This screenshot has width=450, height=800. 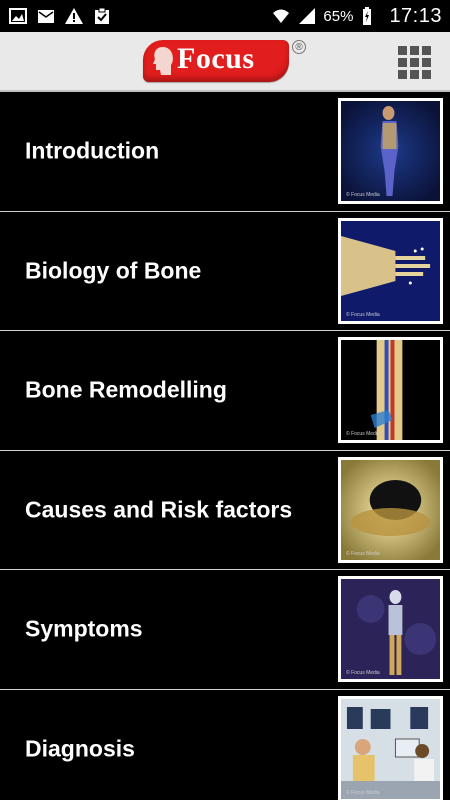 What do you see at coordinates (46, 16) in the screenshot?
I see `mail-icon` at bounding box center [46, 16].